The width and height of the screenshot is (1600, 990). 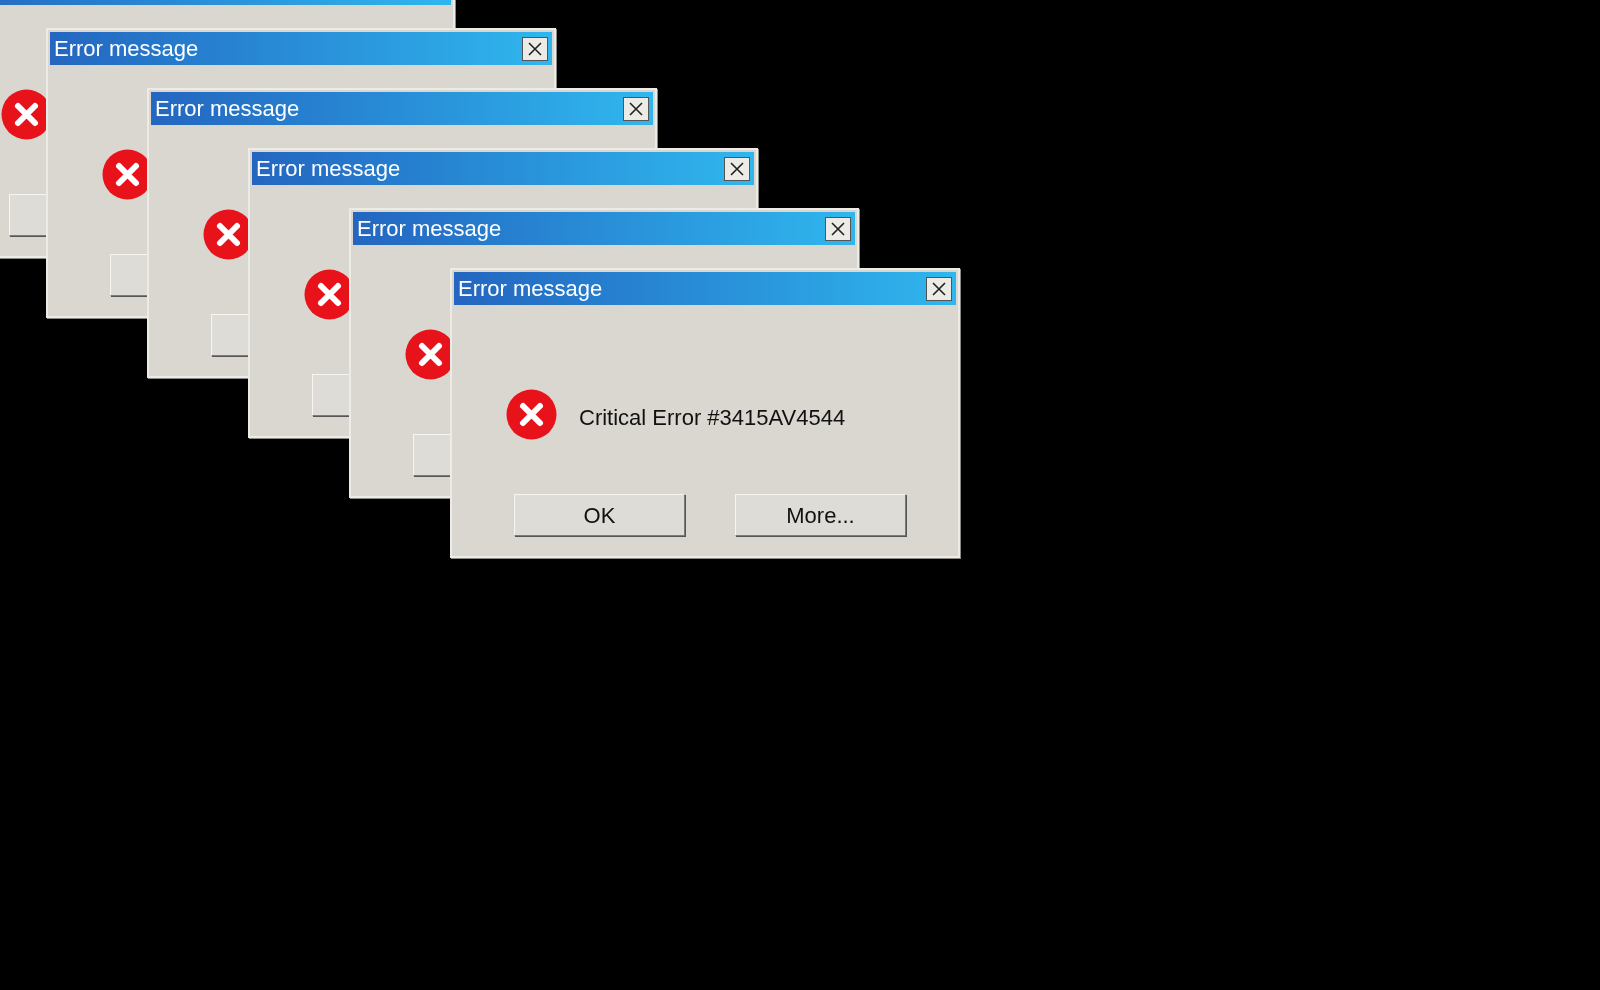 What do you see at coordinates (712, 418) in the screenshot?
I see `error-message: Critical Error #3415AV4544` at bounding box center [712, 418].